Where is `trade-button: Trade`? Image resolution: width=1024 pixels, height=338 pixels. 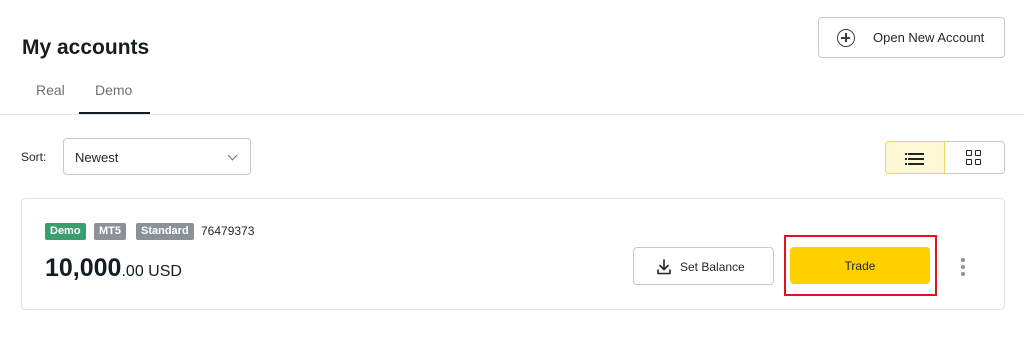 trade-button: Trade is located at coordinates (860, 265).